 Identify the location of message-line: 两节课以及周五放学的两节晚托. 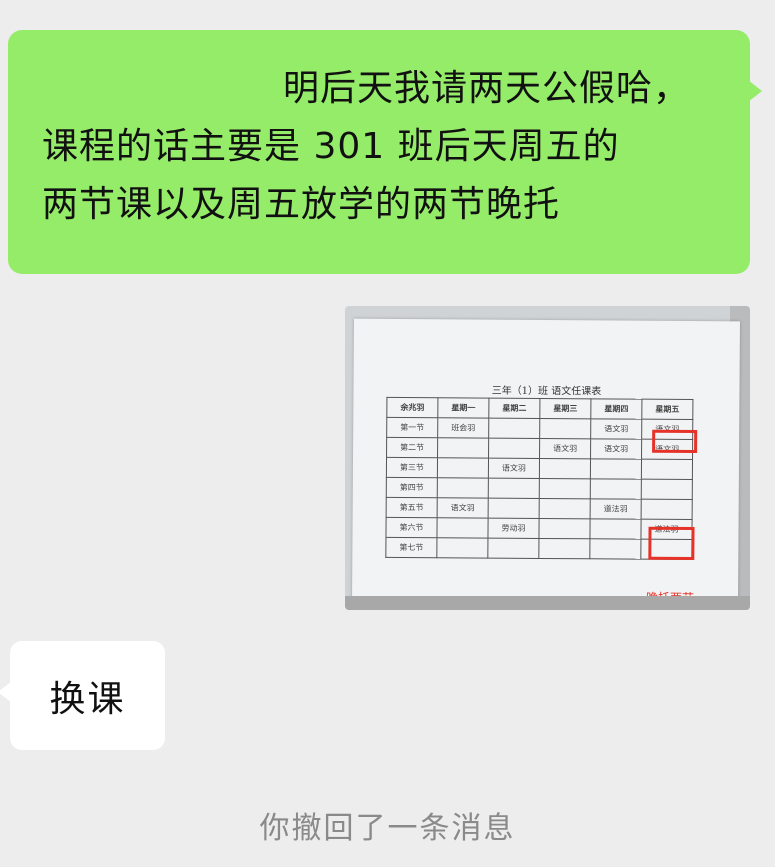
(301, 204).